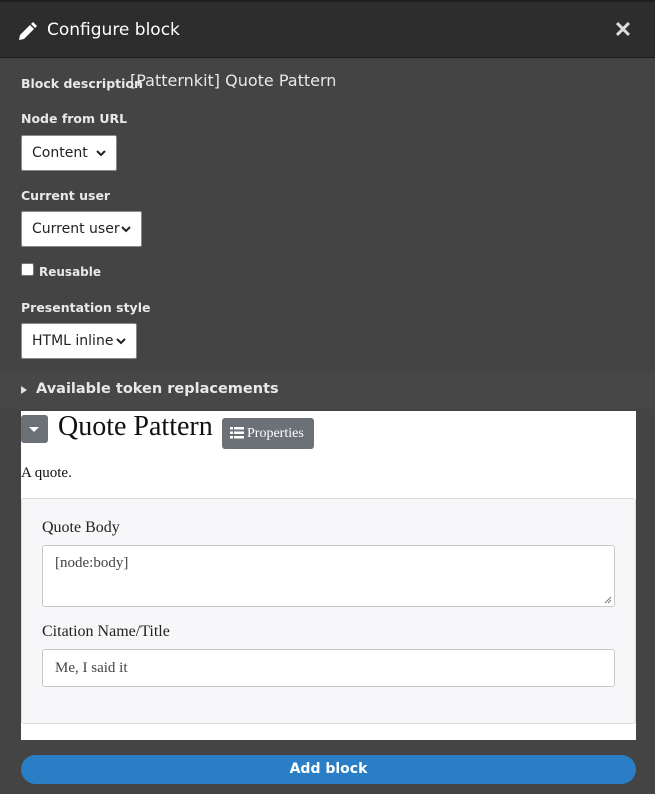  What do you see at coordinates (28, 31) in the screenshot?
I see `pencil-icon` at bounding box center [28, 31].